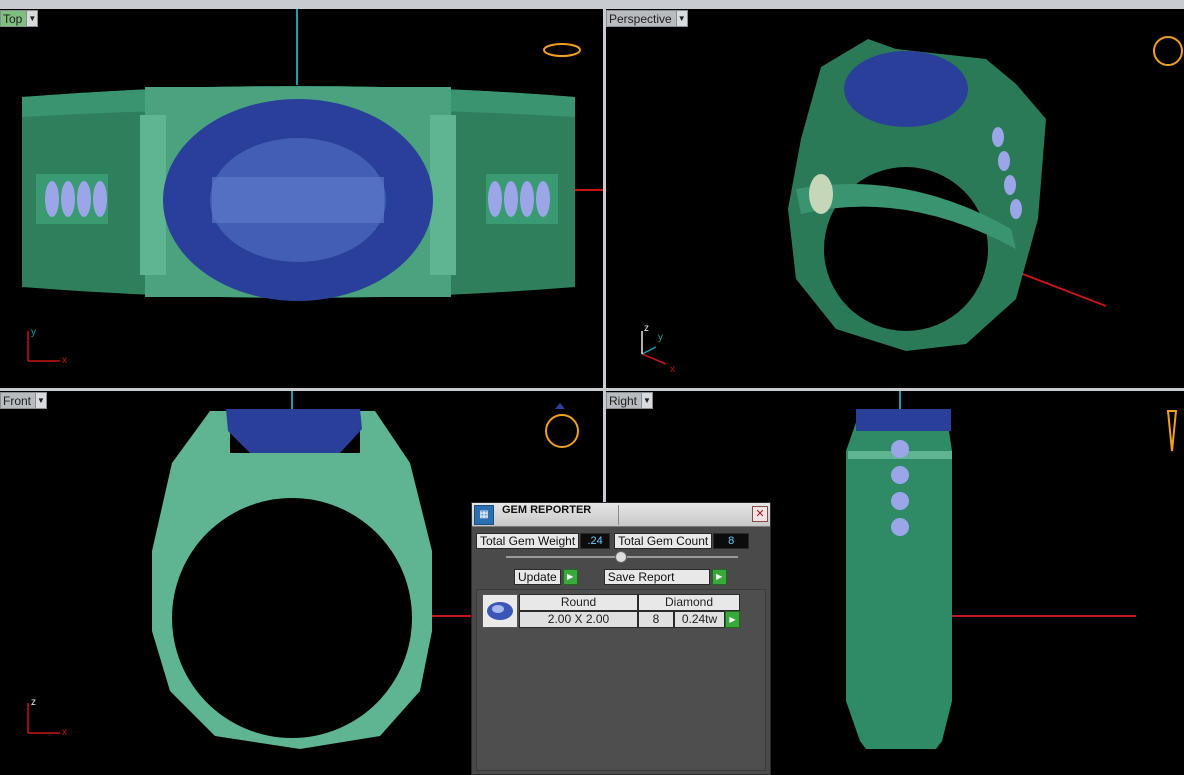 The height and width of the screenshot is (775, 1184). Describe the element at coordinates (663, 541) in the screenshot. I see `total-gem-count-label: Total Gem Count` at that location.